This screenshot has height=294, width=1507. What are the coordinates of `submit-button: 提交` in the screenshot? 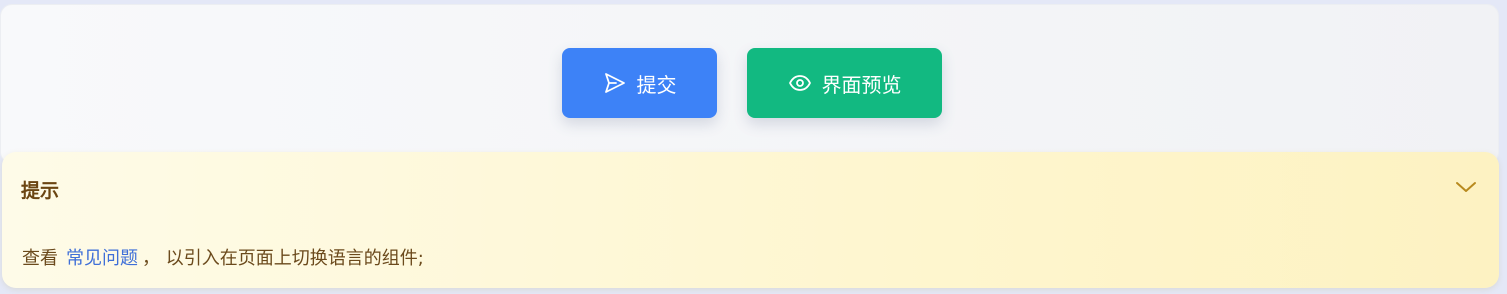 It's located at (639, 83).